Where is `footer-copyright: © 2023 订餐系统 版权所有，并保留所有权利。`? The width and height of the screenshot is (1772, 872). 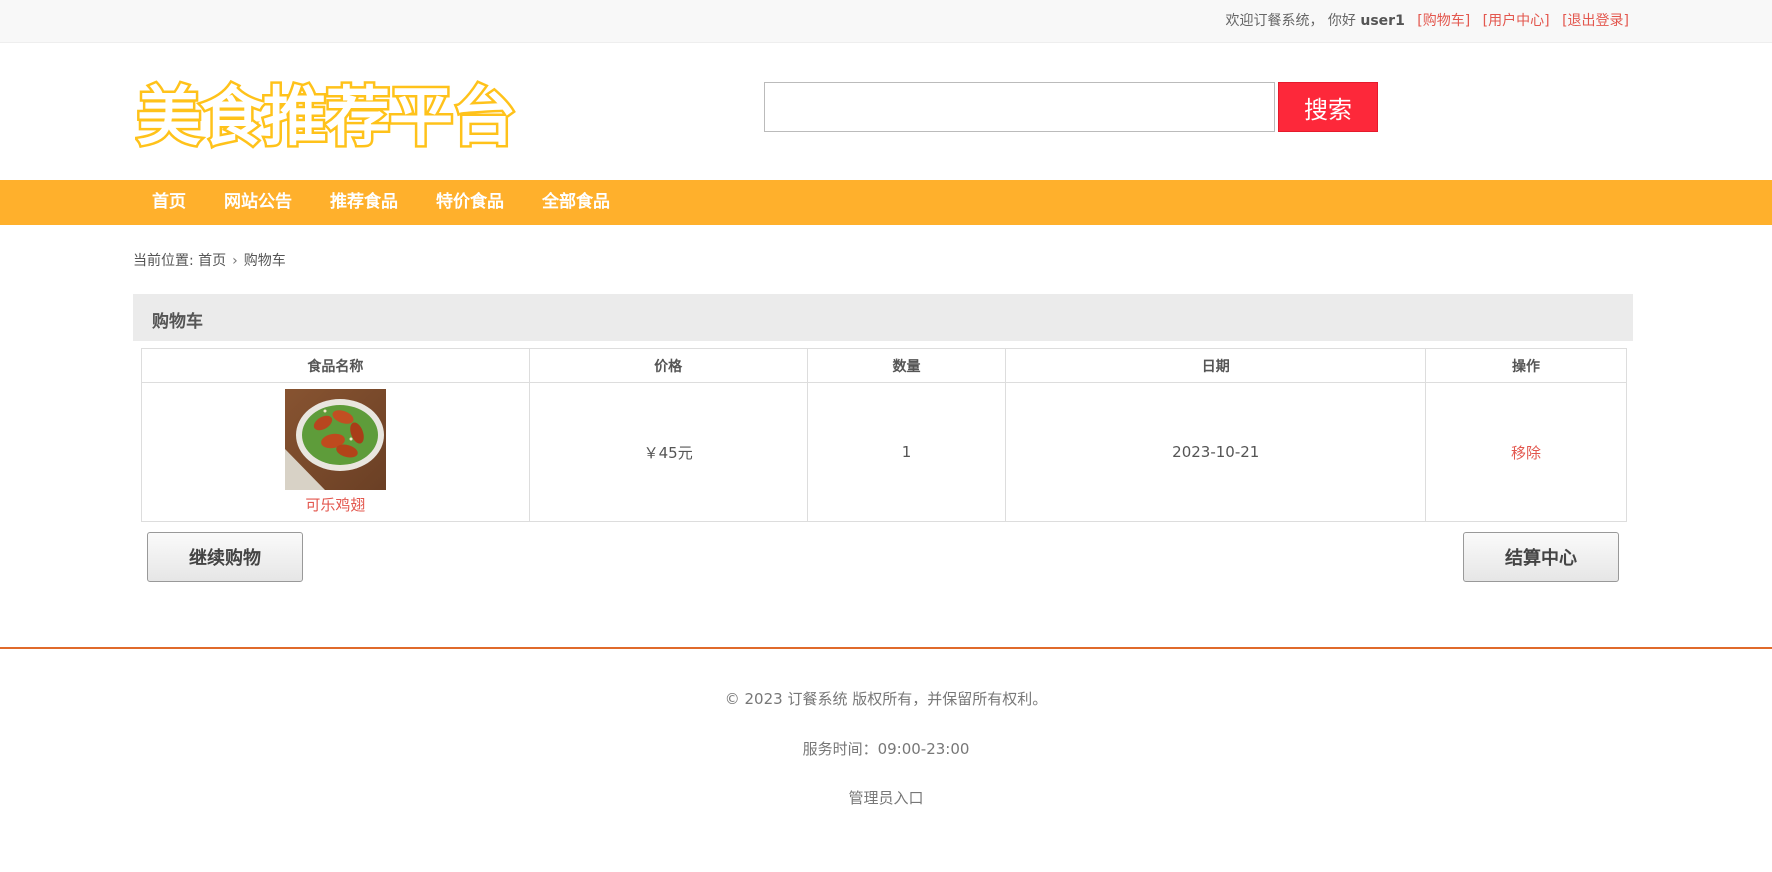 footer-copyright: © 2023 订餐系统 版权所有，并保留所有权利。 is located at coordinates (886, 699).